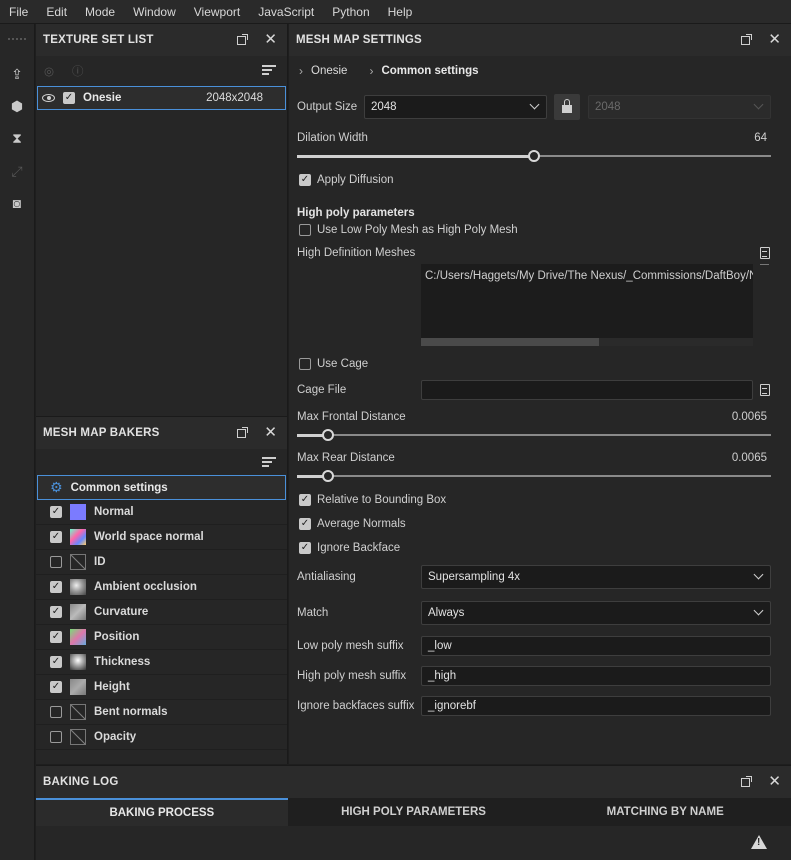 This screenshot has width=791, height=860. I want to click on high-suffix-input: _high, so click(596, 676).